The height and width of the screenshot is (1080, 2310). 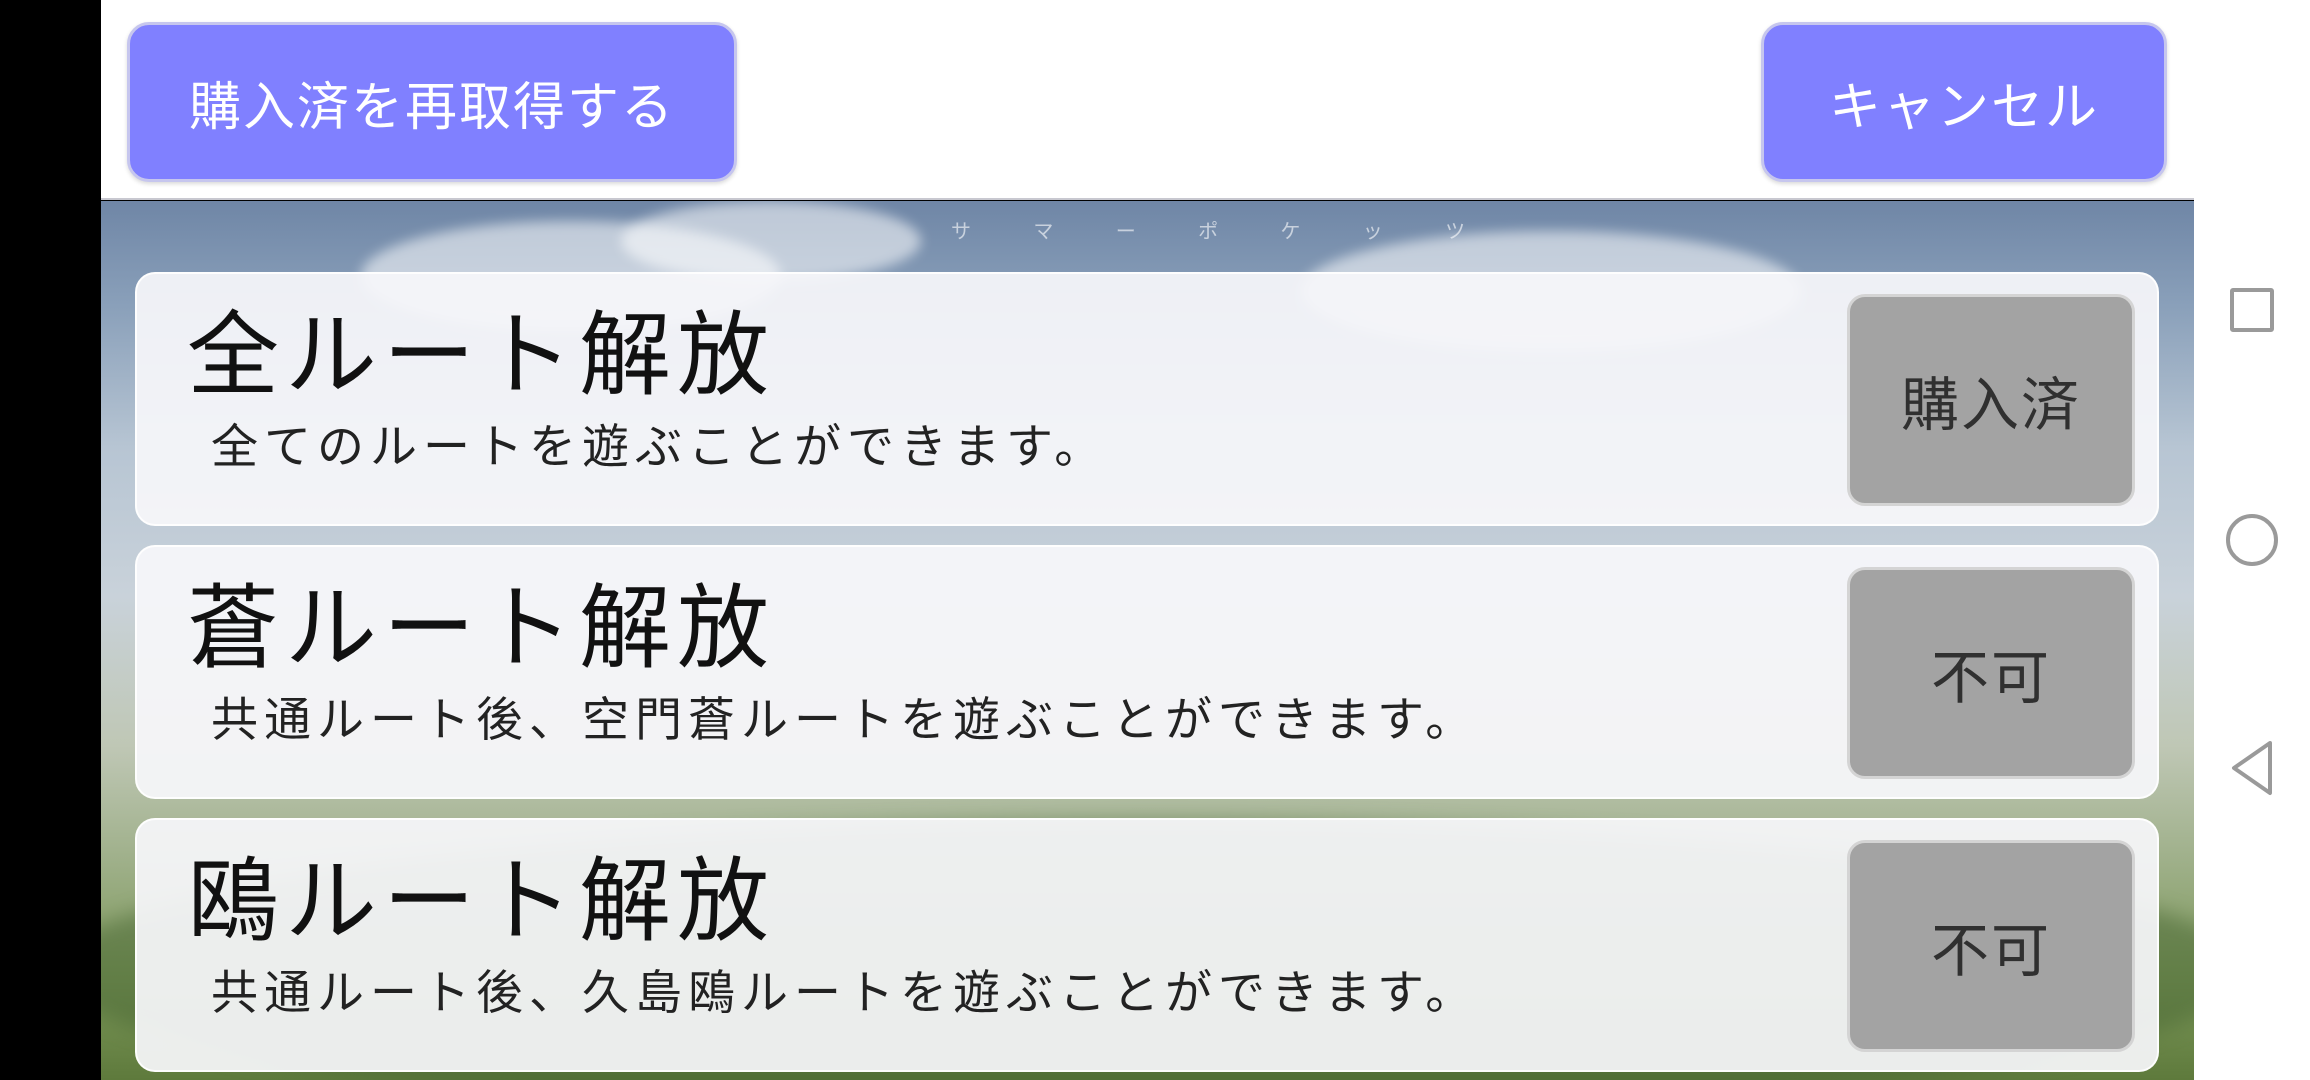 I want to click on system-navigation-bar, so click(x=2252, y=540).